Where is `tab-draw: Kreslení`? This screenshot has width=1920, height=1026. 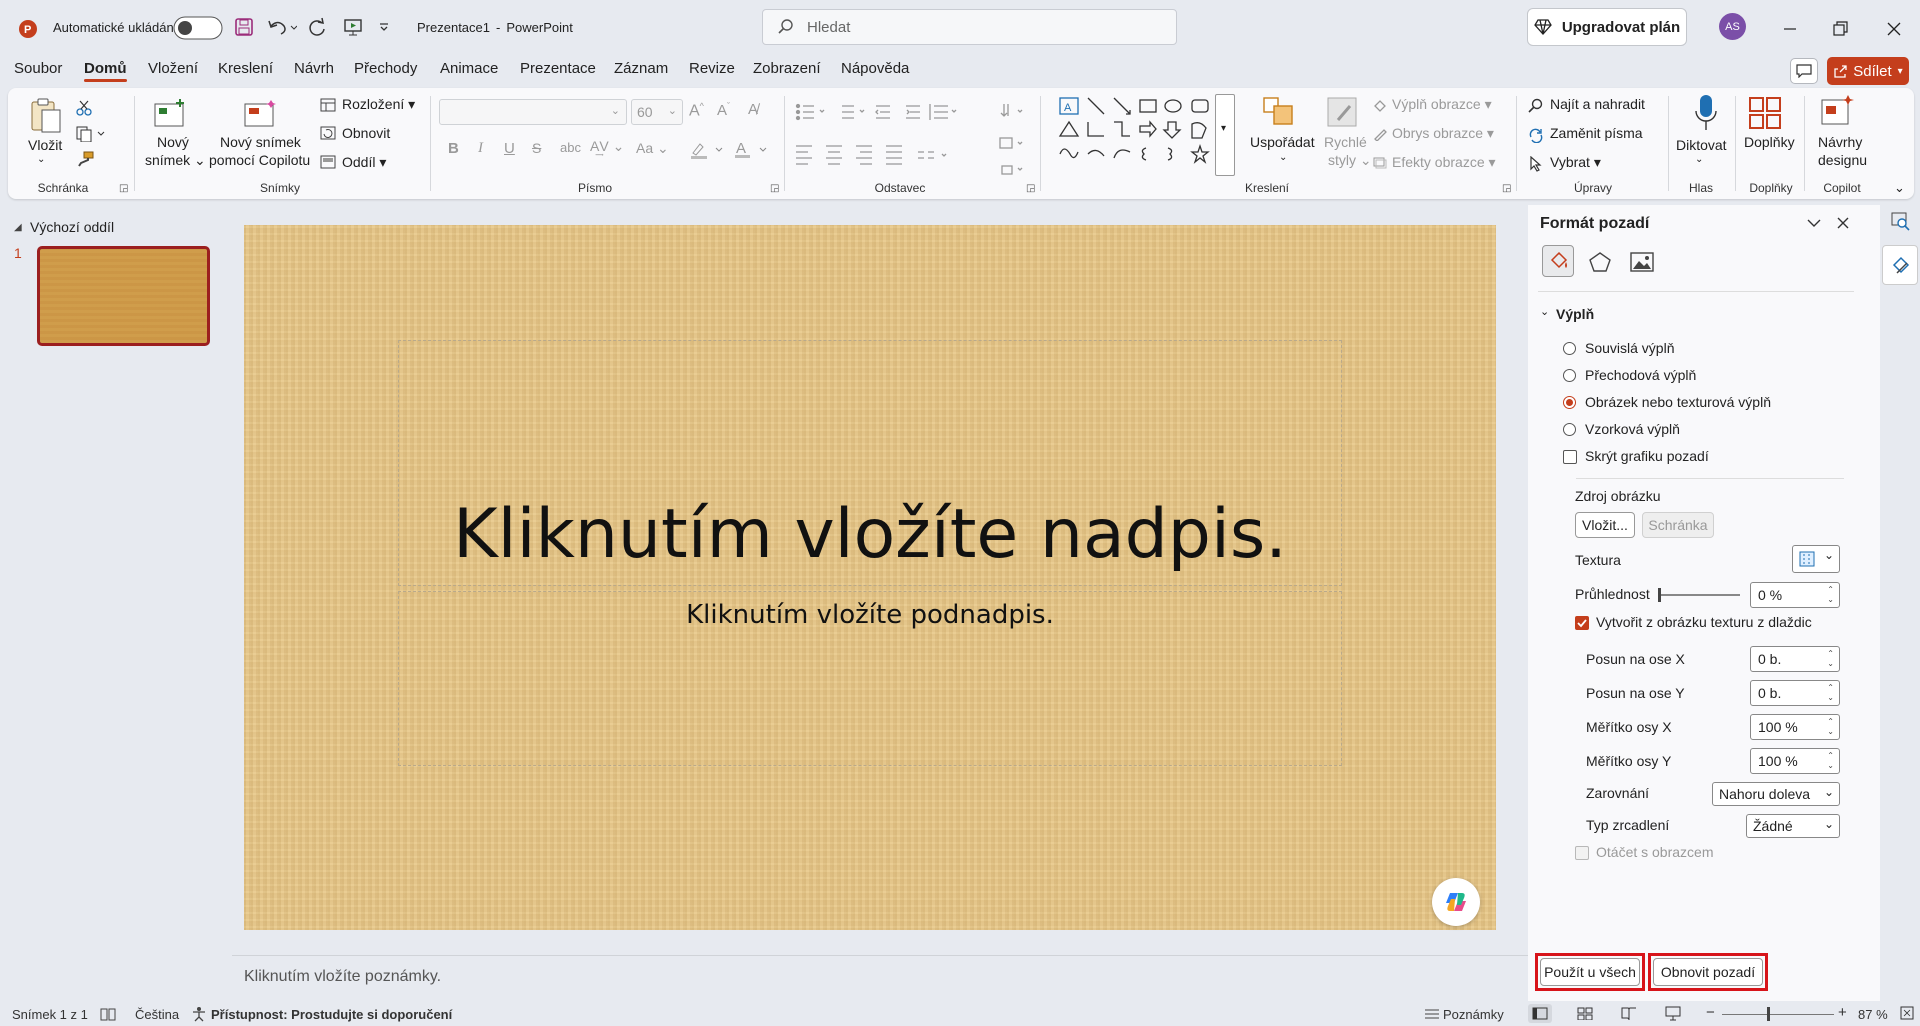
tab-draw: Kreslení is located at coordinates (245, 68).